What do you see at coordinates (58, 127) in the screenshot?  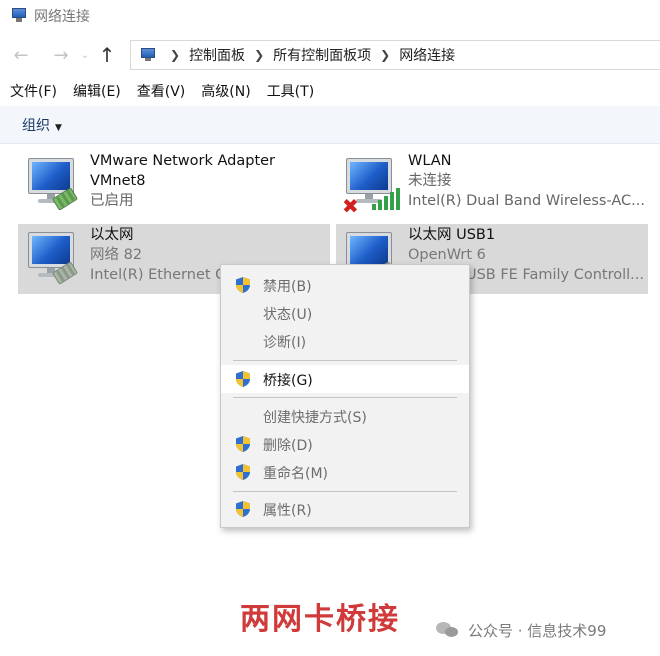 I see `dropdown-caret-icon: ▼` at bounding box center [58, 127].